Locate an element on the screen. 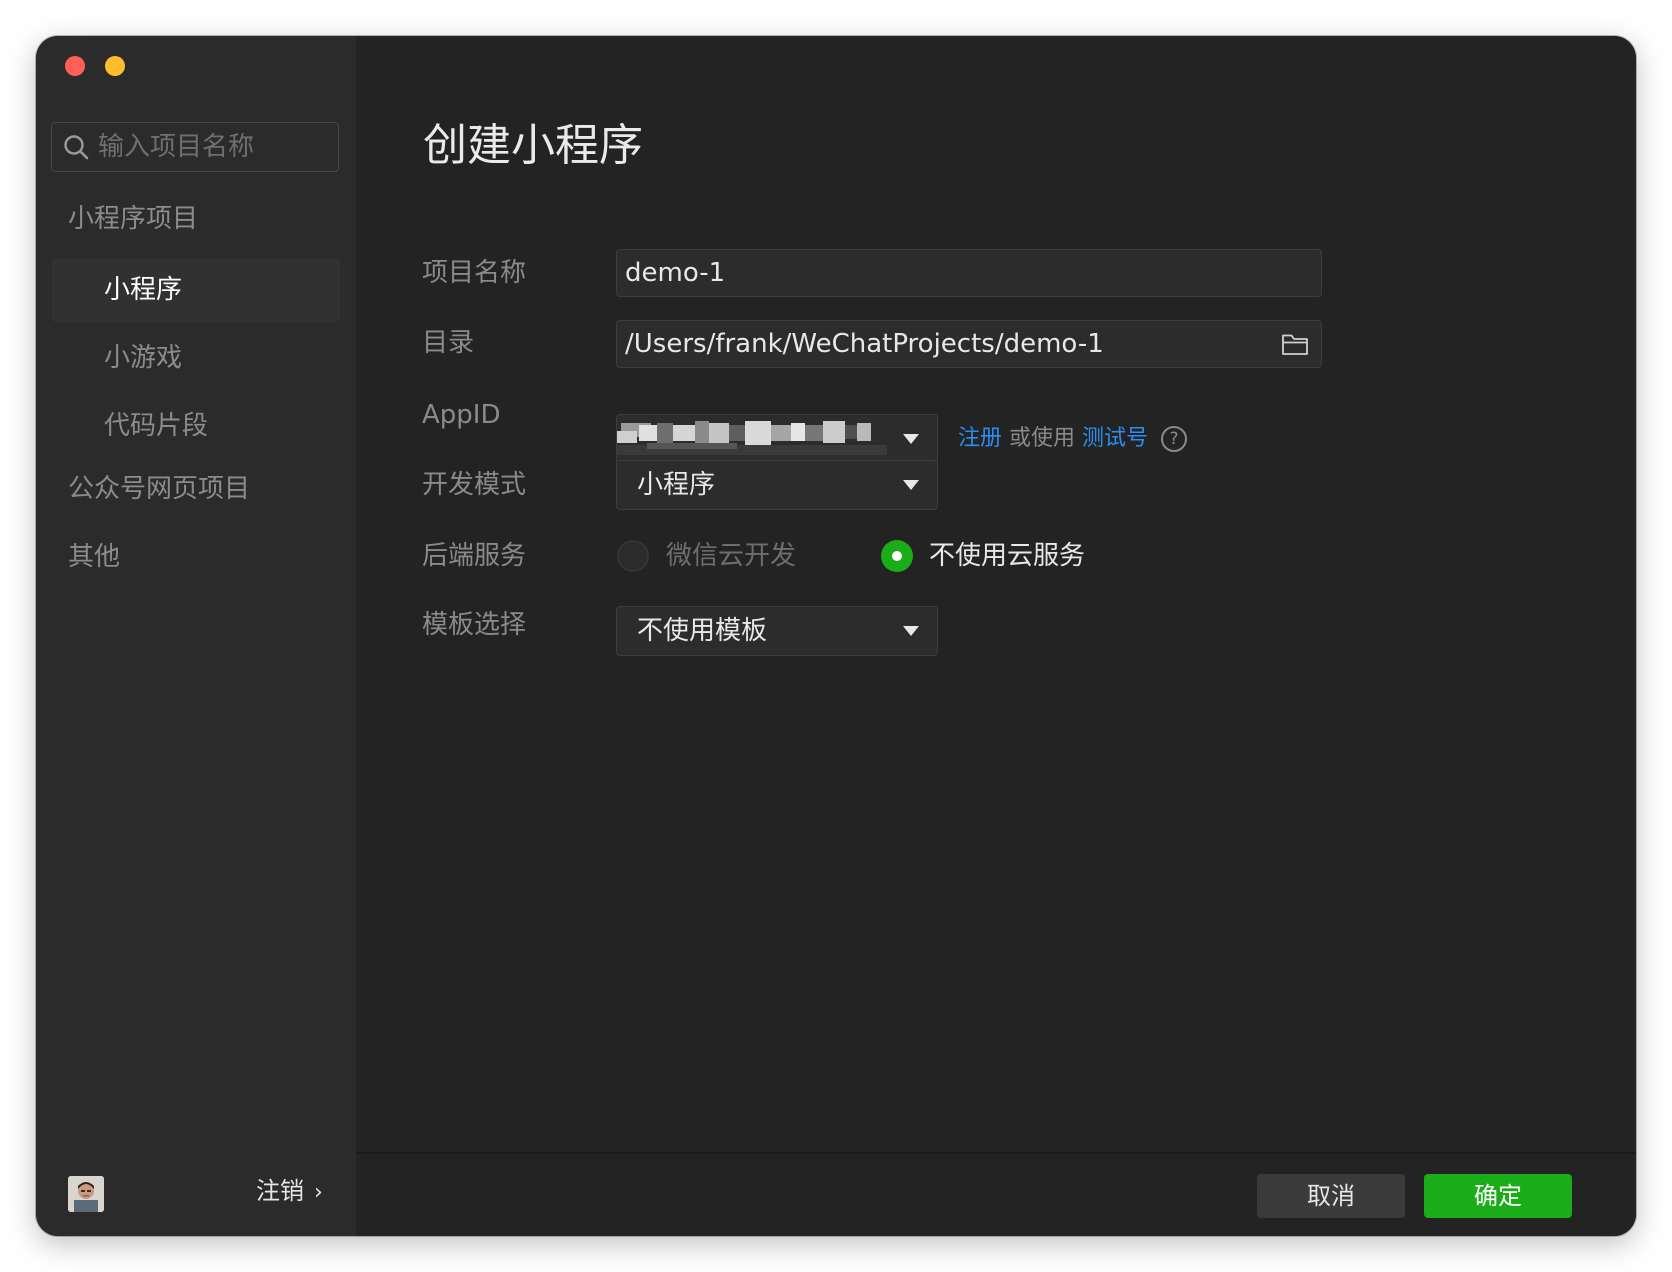 Image resolution: width=1672 pixels, height=1272 pixels. appid-links: 注册 或使用 测试号 ? is located at coordinates (1073, 439).